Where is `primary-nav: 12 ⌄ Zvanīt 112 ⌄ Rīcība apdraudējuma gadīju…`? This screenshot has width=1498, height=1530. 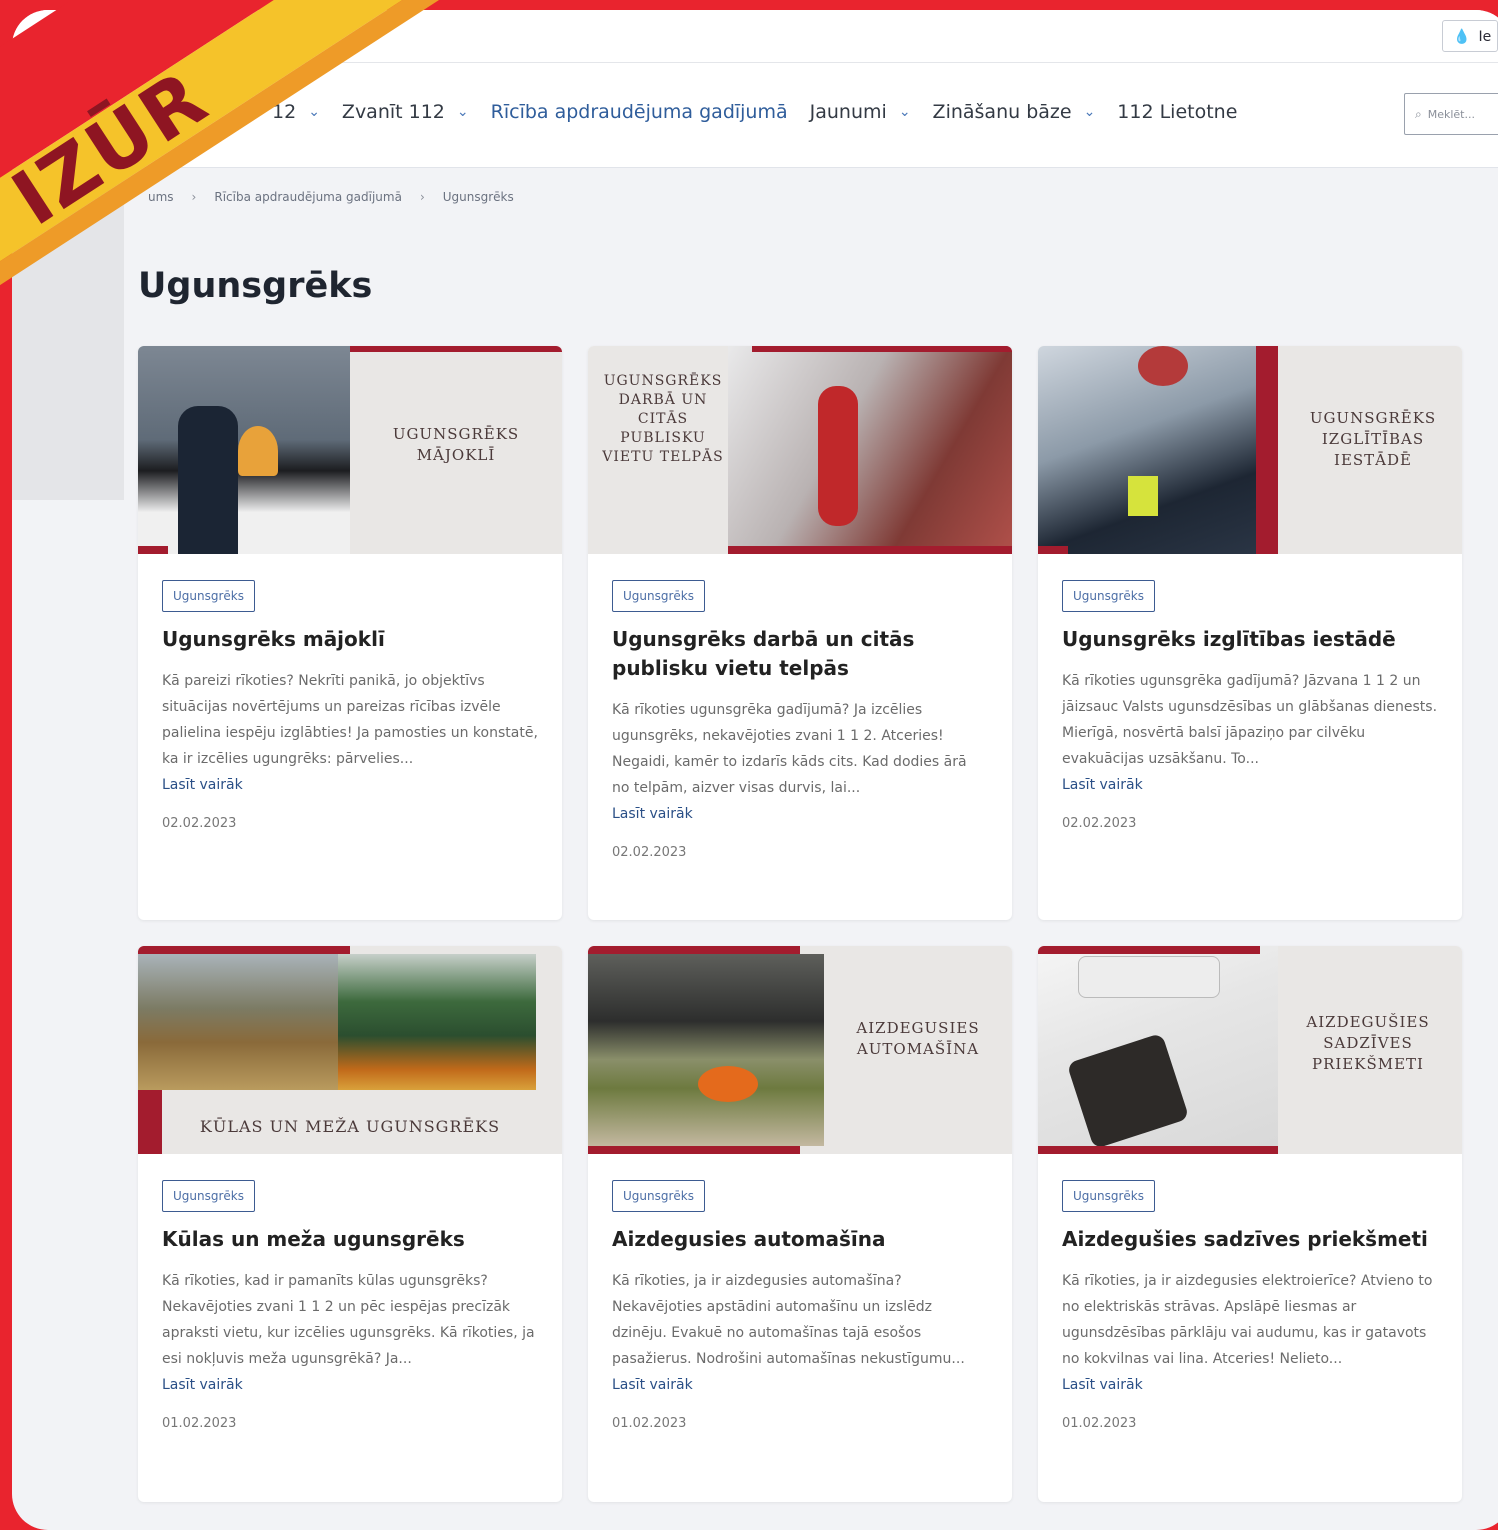
primary-nav: 12 ⌄ Zvanīt 112 ⌄ Rīcība apdraudējuma gadīju… is located at coordinates (765, 112).